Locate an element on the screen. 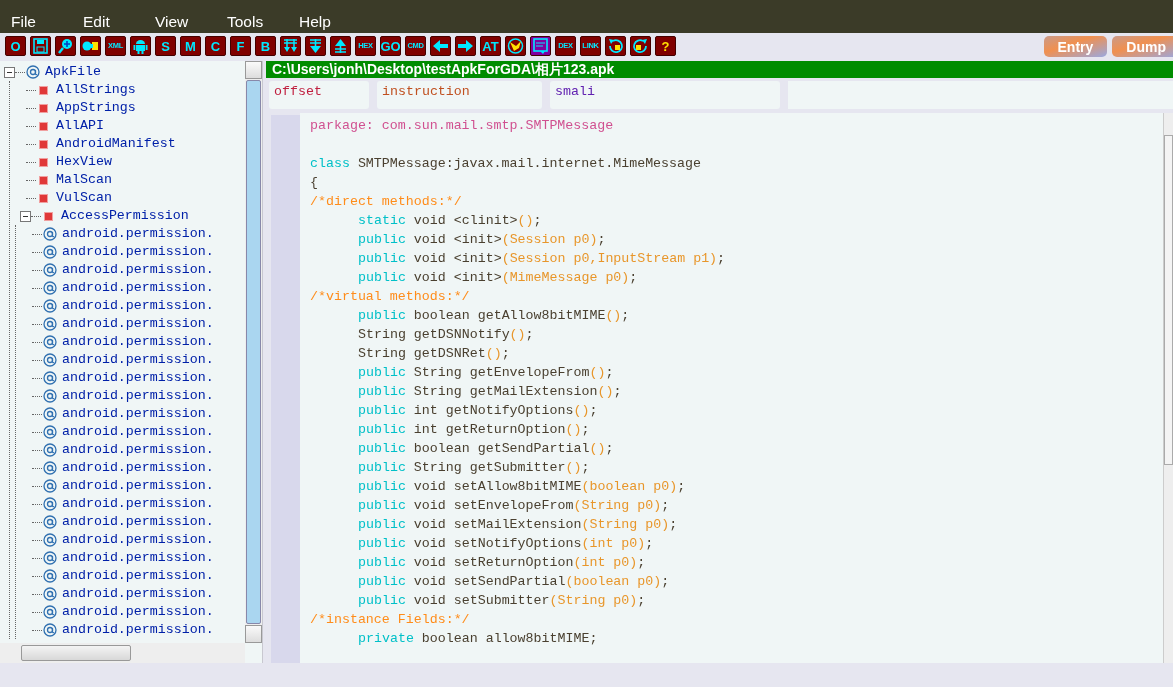 The image size is (1173, 687). file-path-bar: C:\Users\jonh\Desktop\testApkForGDA\相片123.apk is located at coordinates (719, 69).